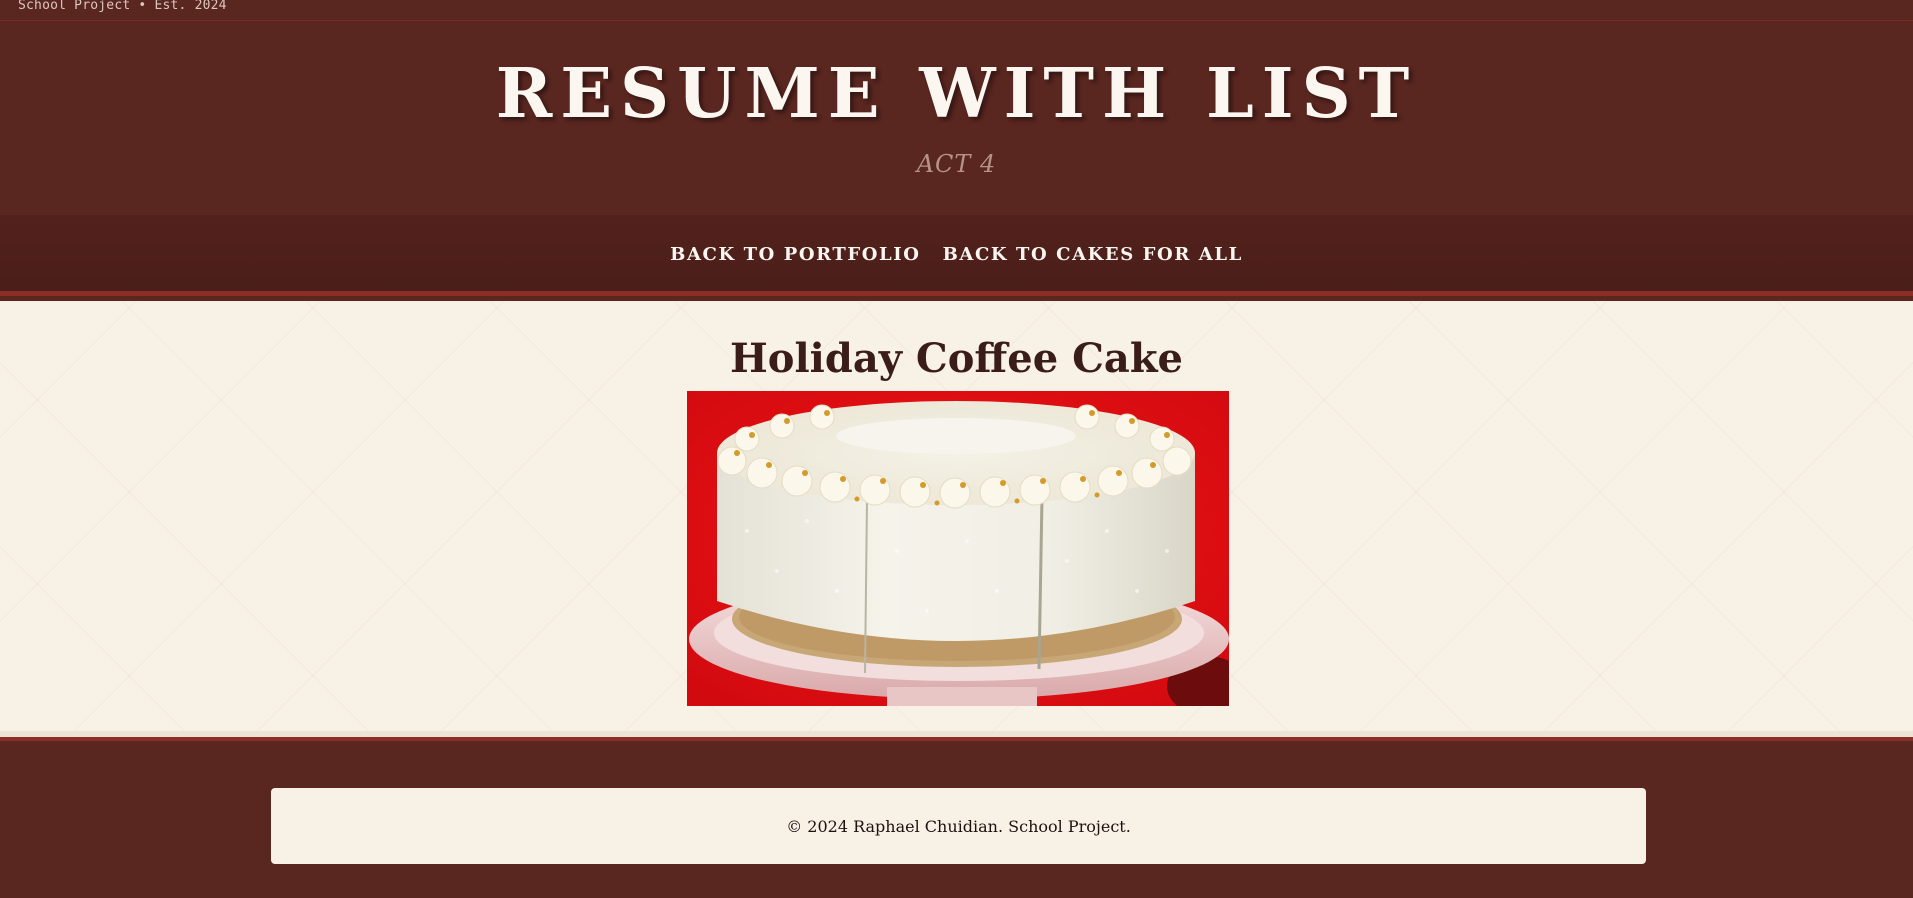 The image size is (1913, 898). What do you see at coordinates (956, 164) in the screenshot?
I see `page-subtitle: ACT 4` at bounding box center [956, 164].